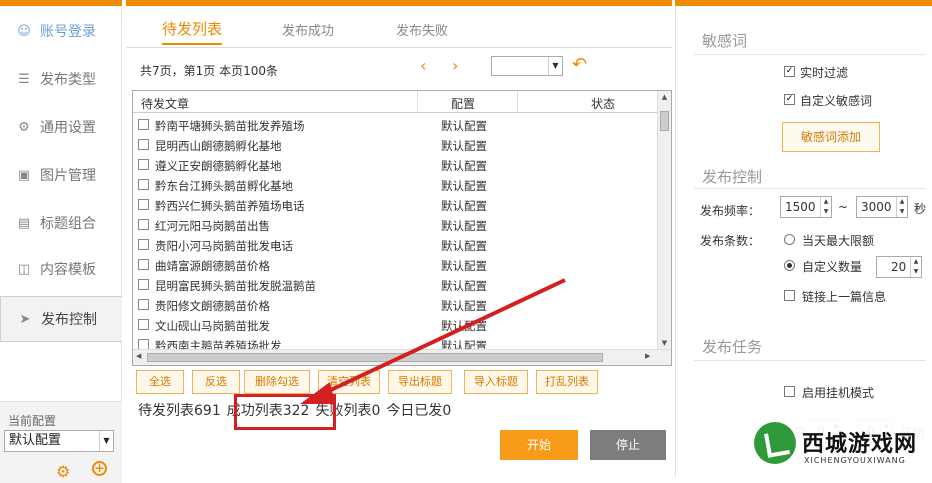  What do you see at coordinates (395, 165) in the screenshot?
I see `table-row: 遵义正安朗德鹅孵化基地 默认配置` at bounding box center [395, 165].